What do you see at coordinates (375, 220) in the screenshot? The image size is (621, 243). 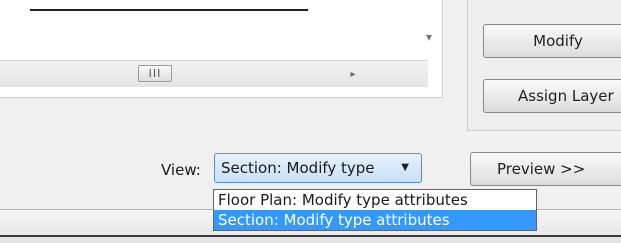 I see `dropdown-option-section: Section: Modify type attributes` at bounding box center [375, 220].